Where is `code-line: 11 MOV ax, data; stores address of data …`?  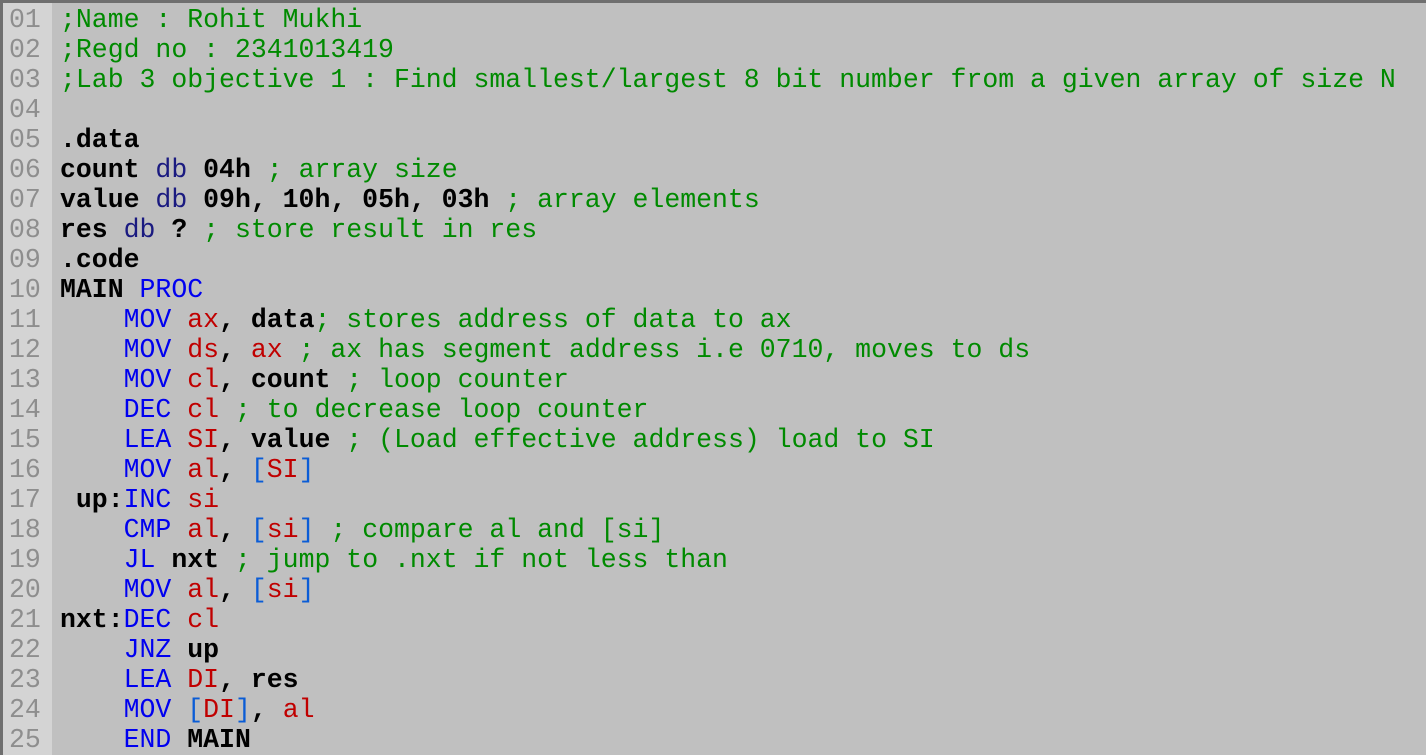 code-line: 11 MOV ax, data; stores address of data … is located at coordinates (714, 320).